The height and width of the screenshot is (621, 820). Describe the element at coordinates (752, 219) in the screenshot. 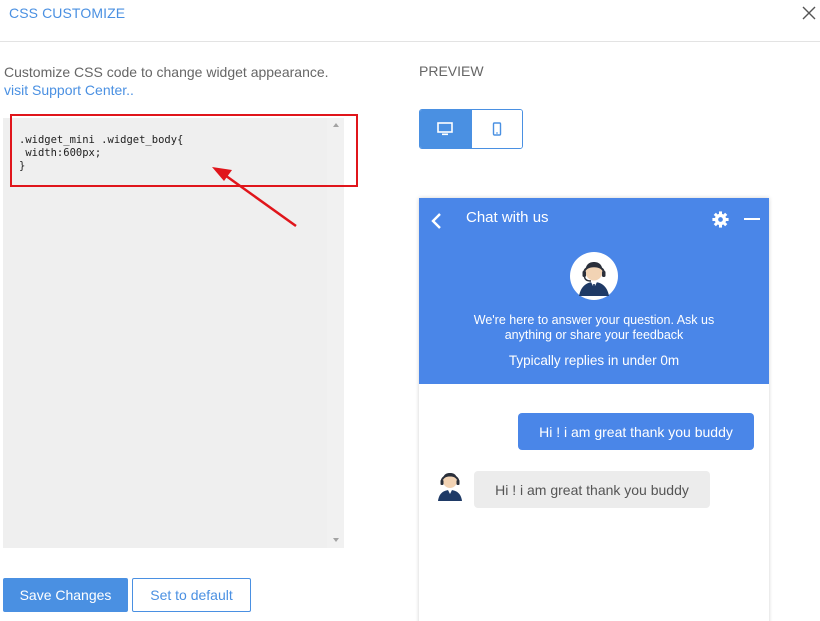

I see `minimize-icon` at that location.